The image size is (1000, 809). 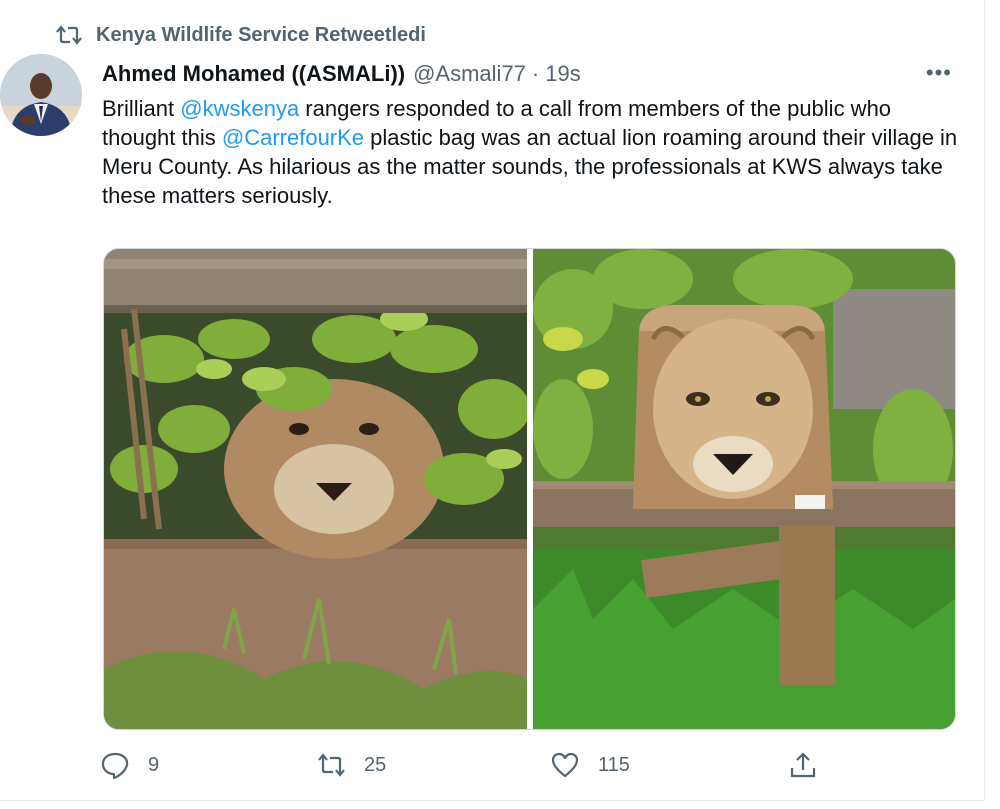 I want to click on retweet-label: Kenya Wildlife Service Retweetledi, so click(x=261, y=34).